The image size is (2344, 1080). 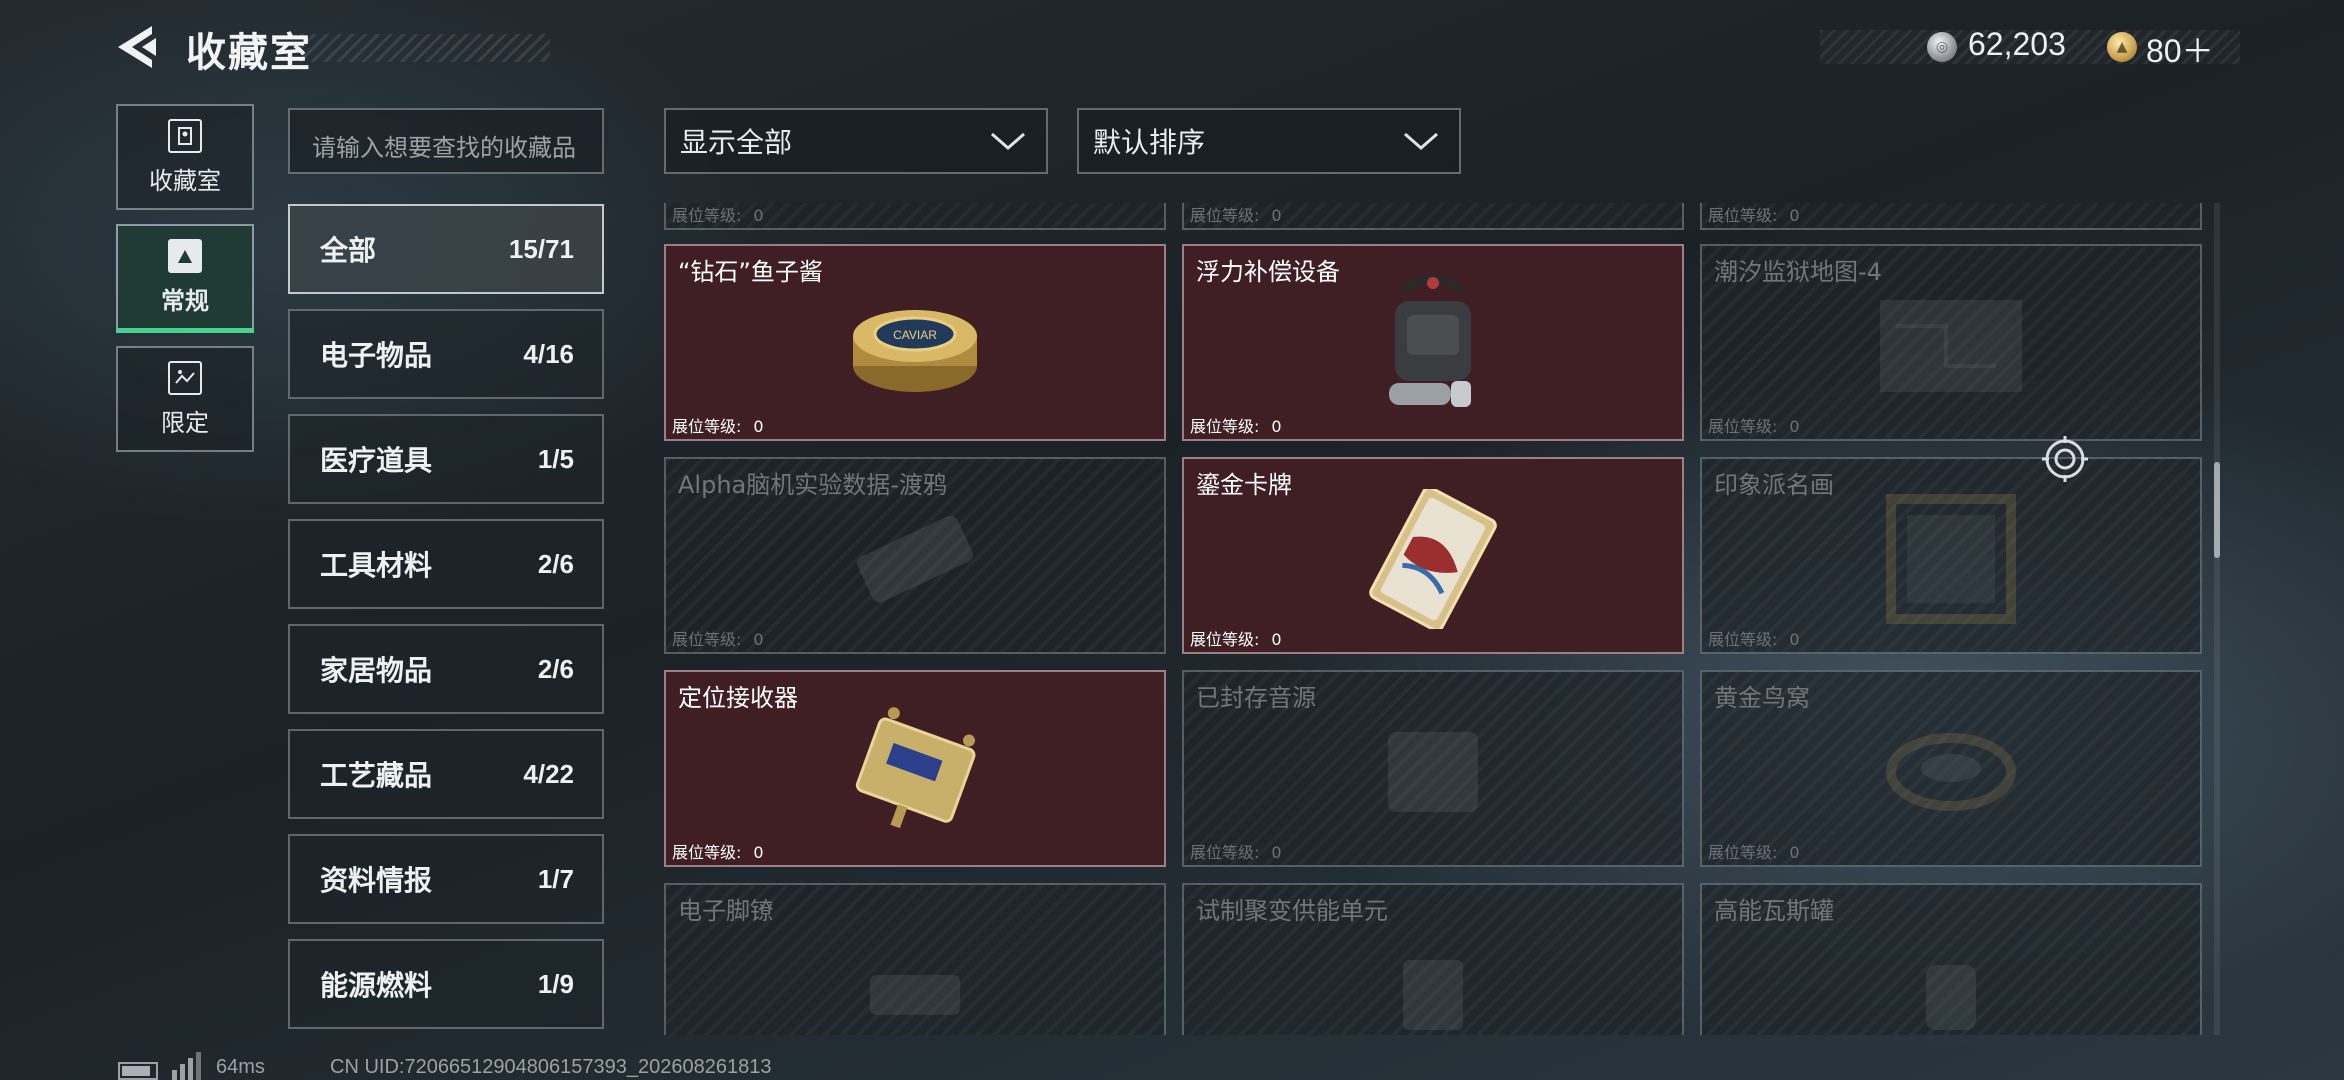 I want to click on regular-collection-icon, so click(x=185, y=255).